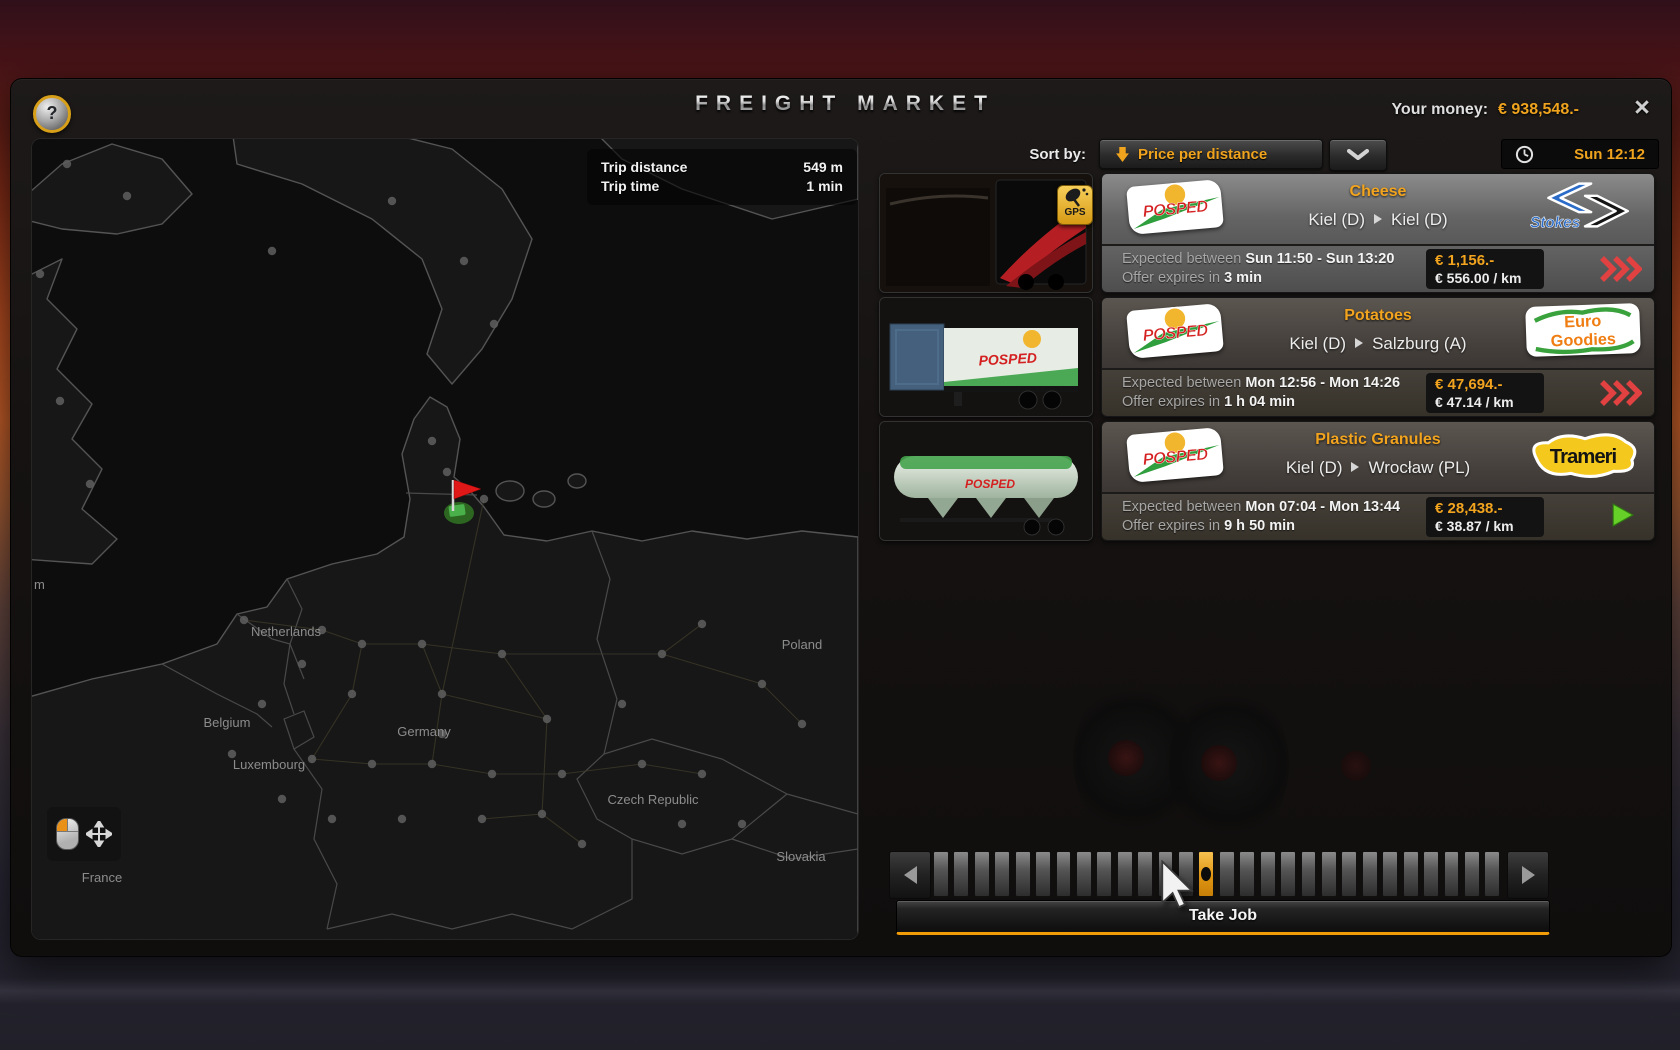 The height and width of the screenshot is (1050, 1680). I want to click on destination-city: Salzburg (A), so click(1419, 343).